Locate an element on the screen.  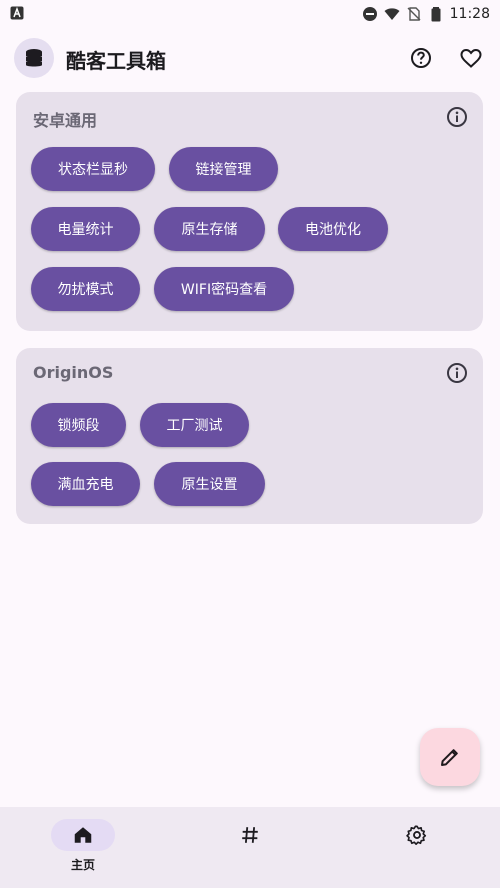
section-title: OriginOS is located at coordinates (73, 372).